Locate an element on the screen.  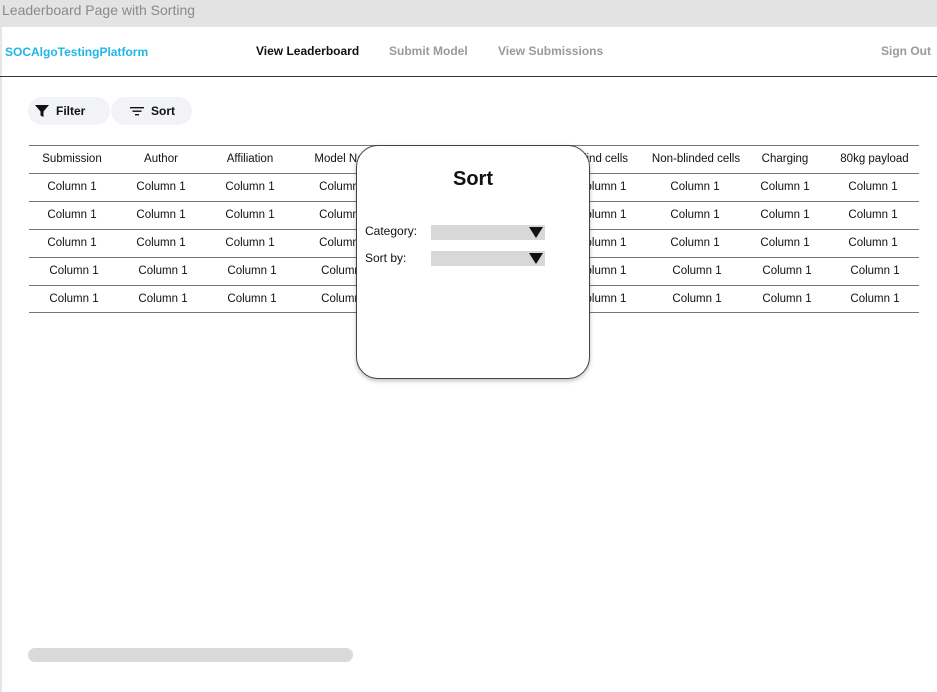
brand-logo: SOCAlgoTestingPlatform is located at coordinates (76, 52).